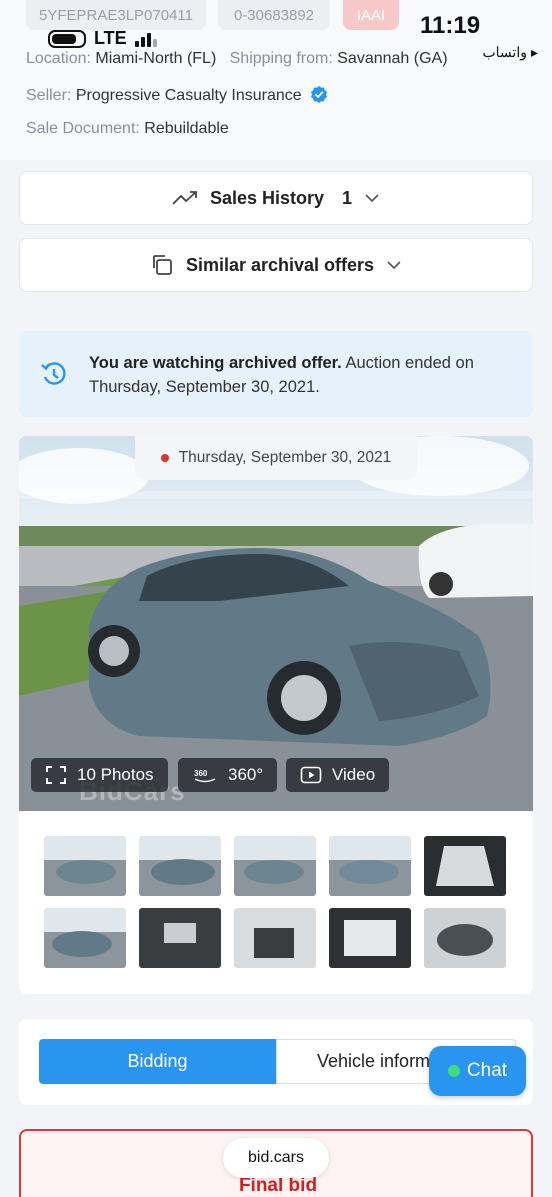 This screenshot has height=1197, width=552. I want to click on sale-document-row: Sale Document: Rebuildable, so click(127, 129).